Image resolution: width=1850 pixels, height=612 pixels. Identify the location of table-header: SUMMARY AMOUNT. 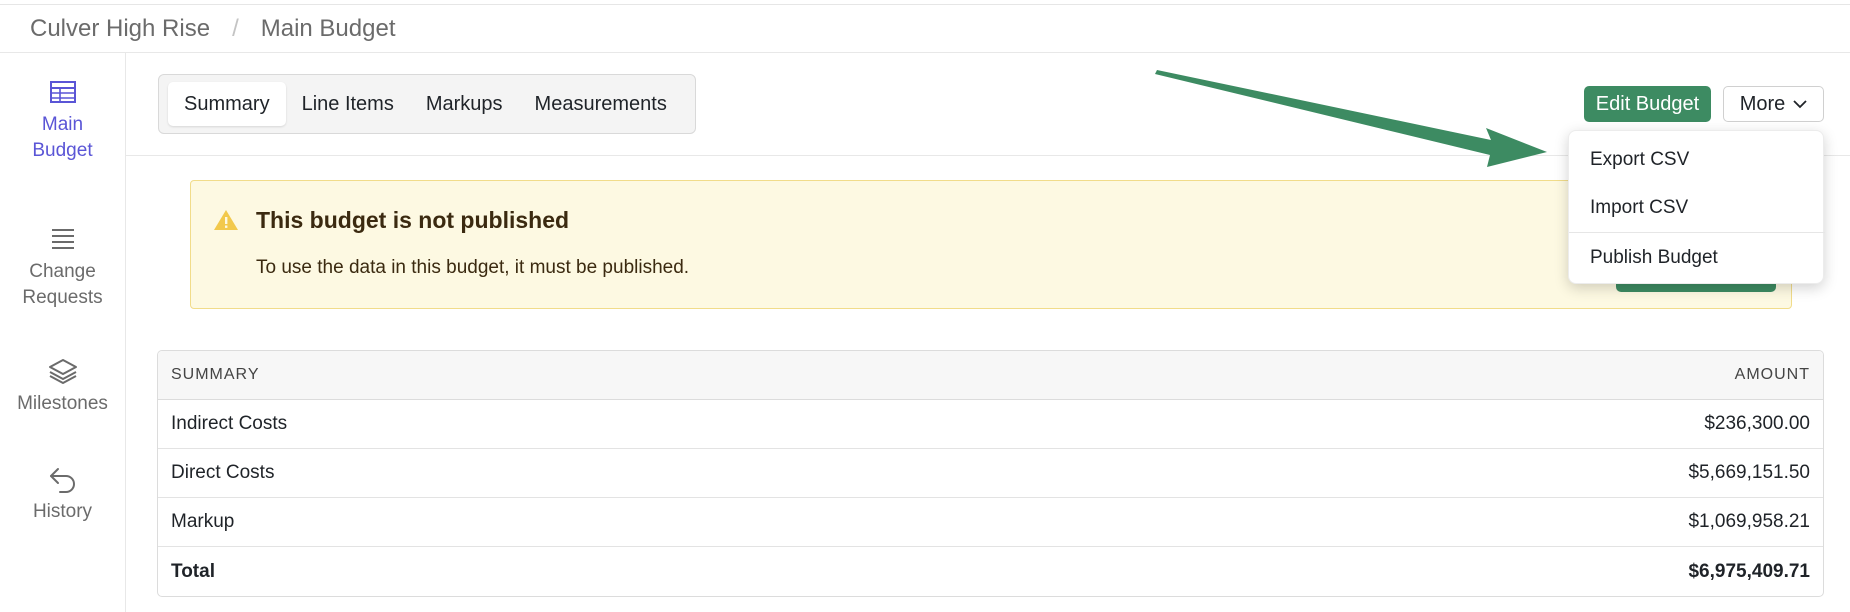
(990, 375).